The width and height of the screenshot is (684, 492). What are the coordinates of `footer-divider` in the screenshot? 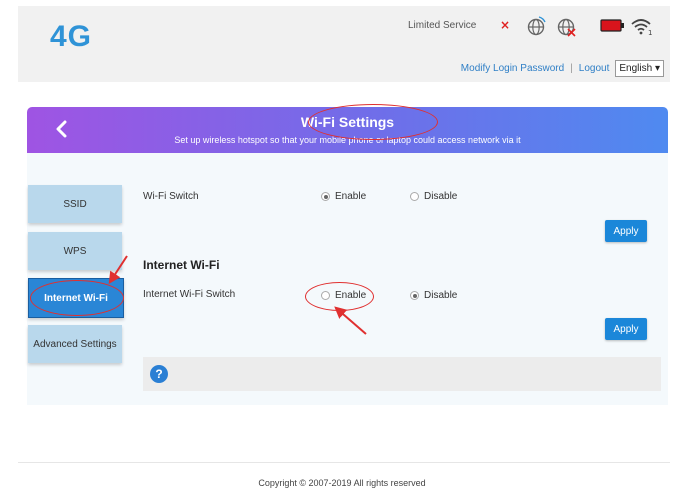 It's located at (344, 462).